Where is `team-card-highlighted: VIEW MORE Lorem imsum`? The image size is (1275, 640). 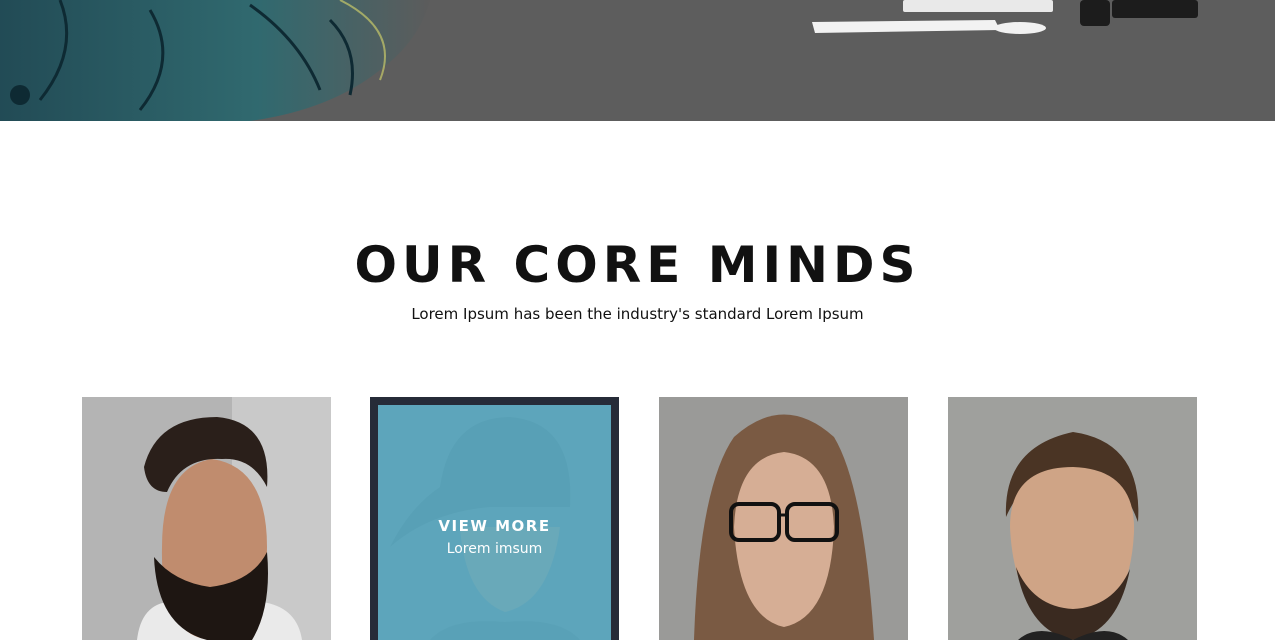 team-card-highlighted: VIEW MORE Lorem imsum is located at coordinates (494, 518).